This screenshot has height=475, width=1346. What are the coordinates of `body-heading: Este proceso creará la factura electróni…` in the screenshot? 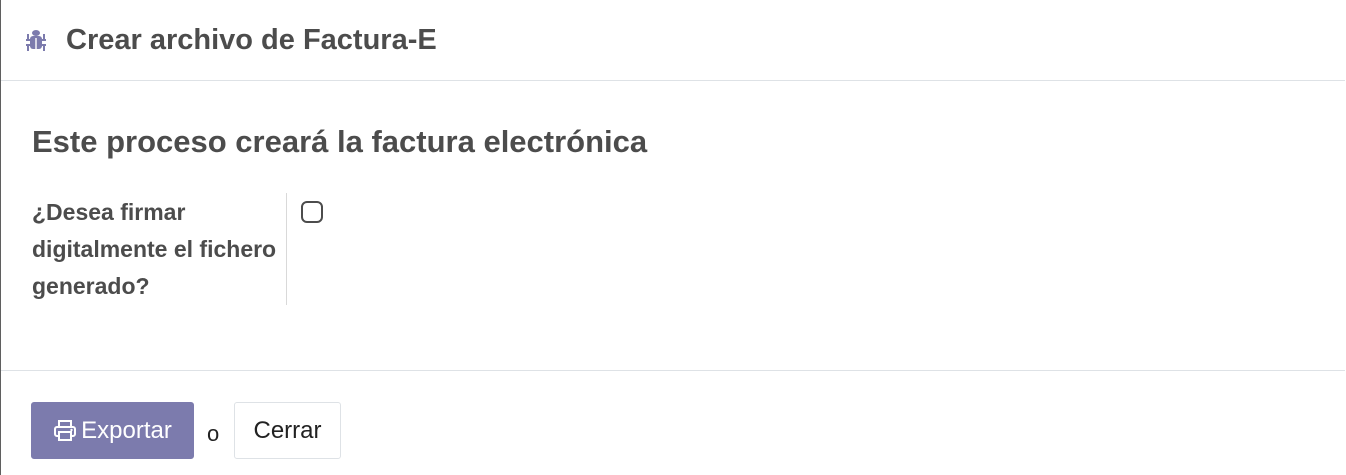 It's located at (340, 141).